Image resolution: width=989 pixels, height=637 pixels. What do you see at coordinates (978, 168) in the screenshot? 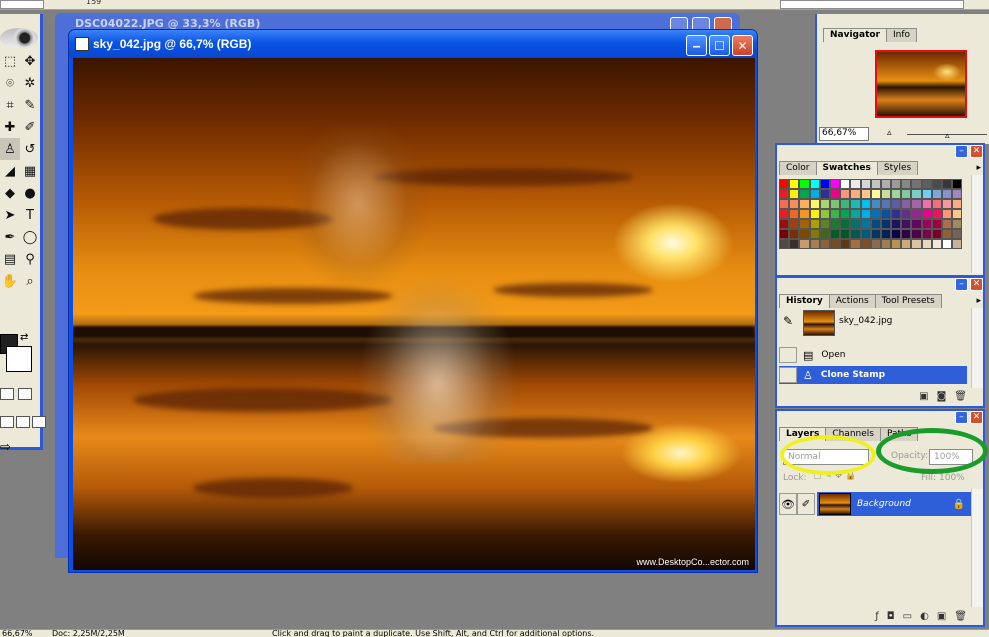
I see `panel-menu-arrow-icon: ▸` at bounding box center [978, 168].